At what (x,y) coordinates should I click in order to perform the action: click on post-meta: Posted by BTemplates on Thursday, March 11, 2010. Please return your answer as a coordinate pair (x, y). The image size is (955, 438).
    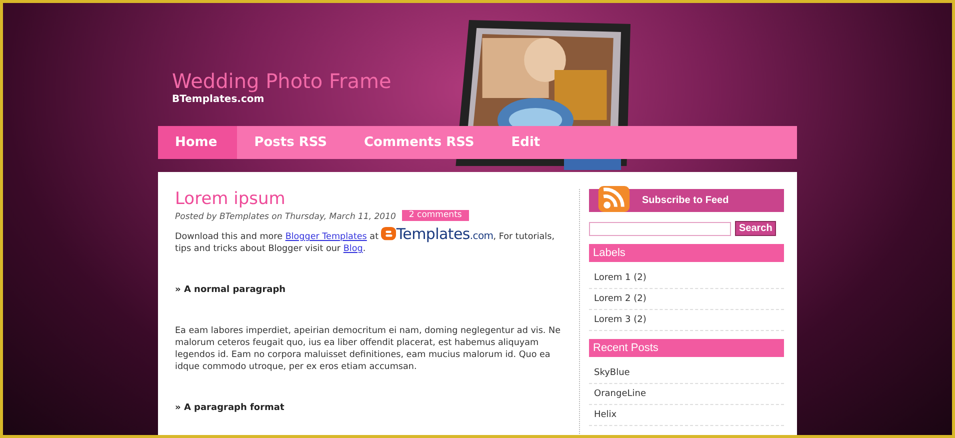
    Looking at the image, I should click on (285, 217).